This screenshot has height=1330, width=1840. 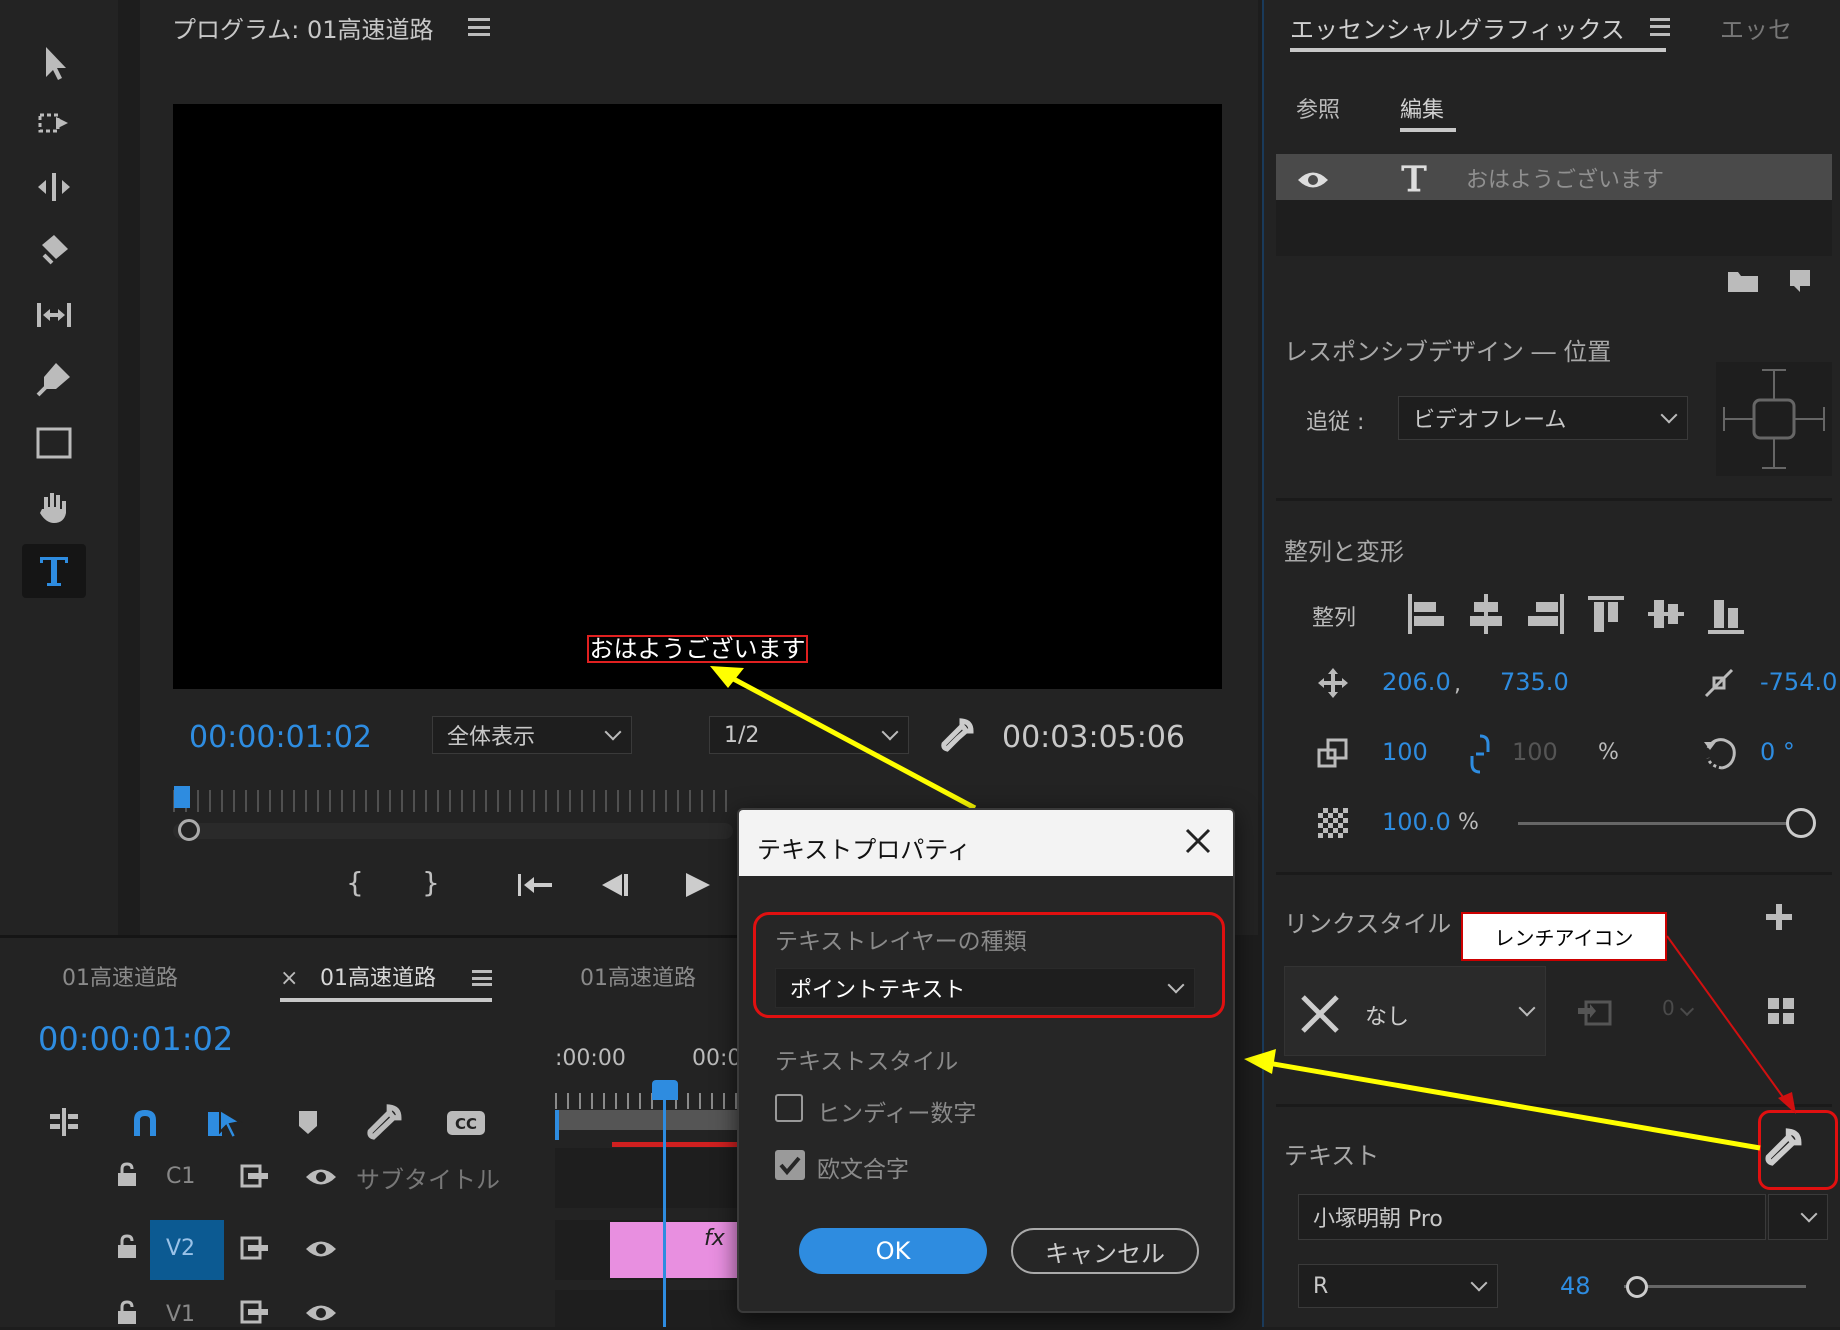 What do you see at coordinates (1532, 1217) in the screenshot?
I see `font-select: 小塚明朝 Pro` at bounding box center [1532, 1217].